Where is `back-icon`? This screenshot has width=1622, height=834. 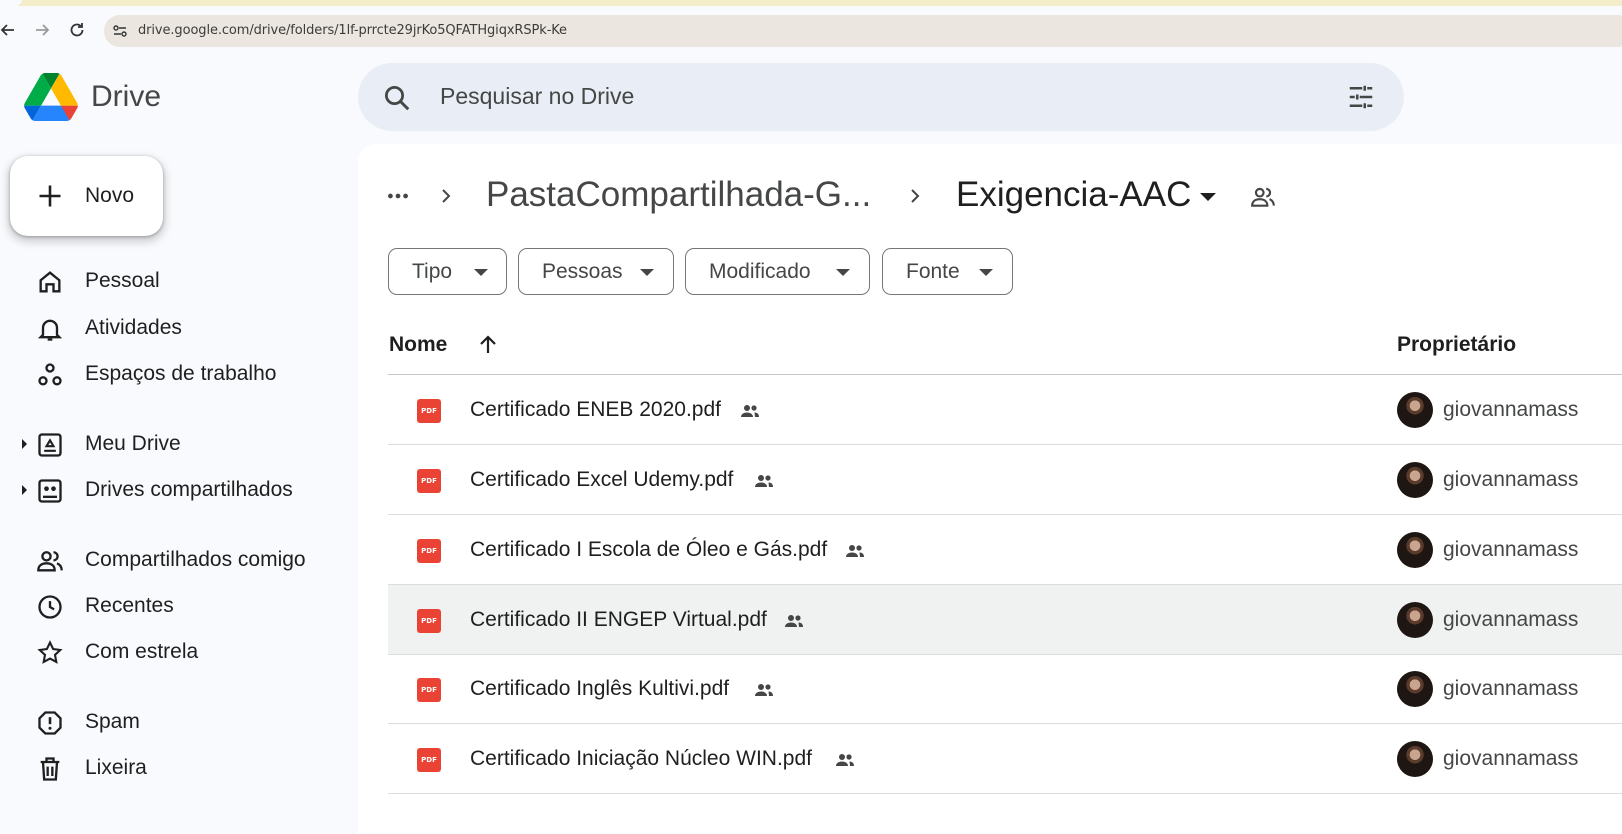
back-icon is located at coordinates (10, 30).